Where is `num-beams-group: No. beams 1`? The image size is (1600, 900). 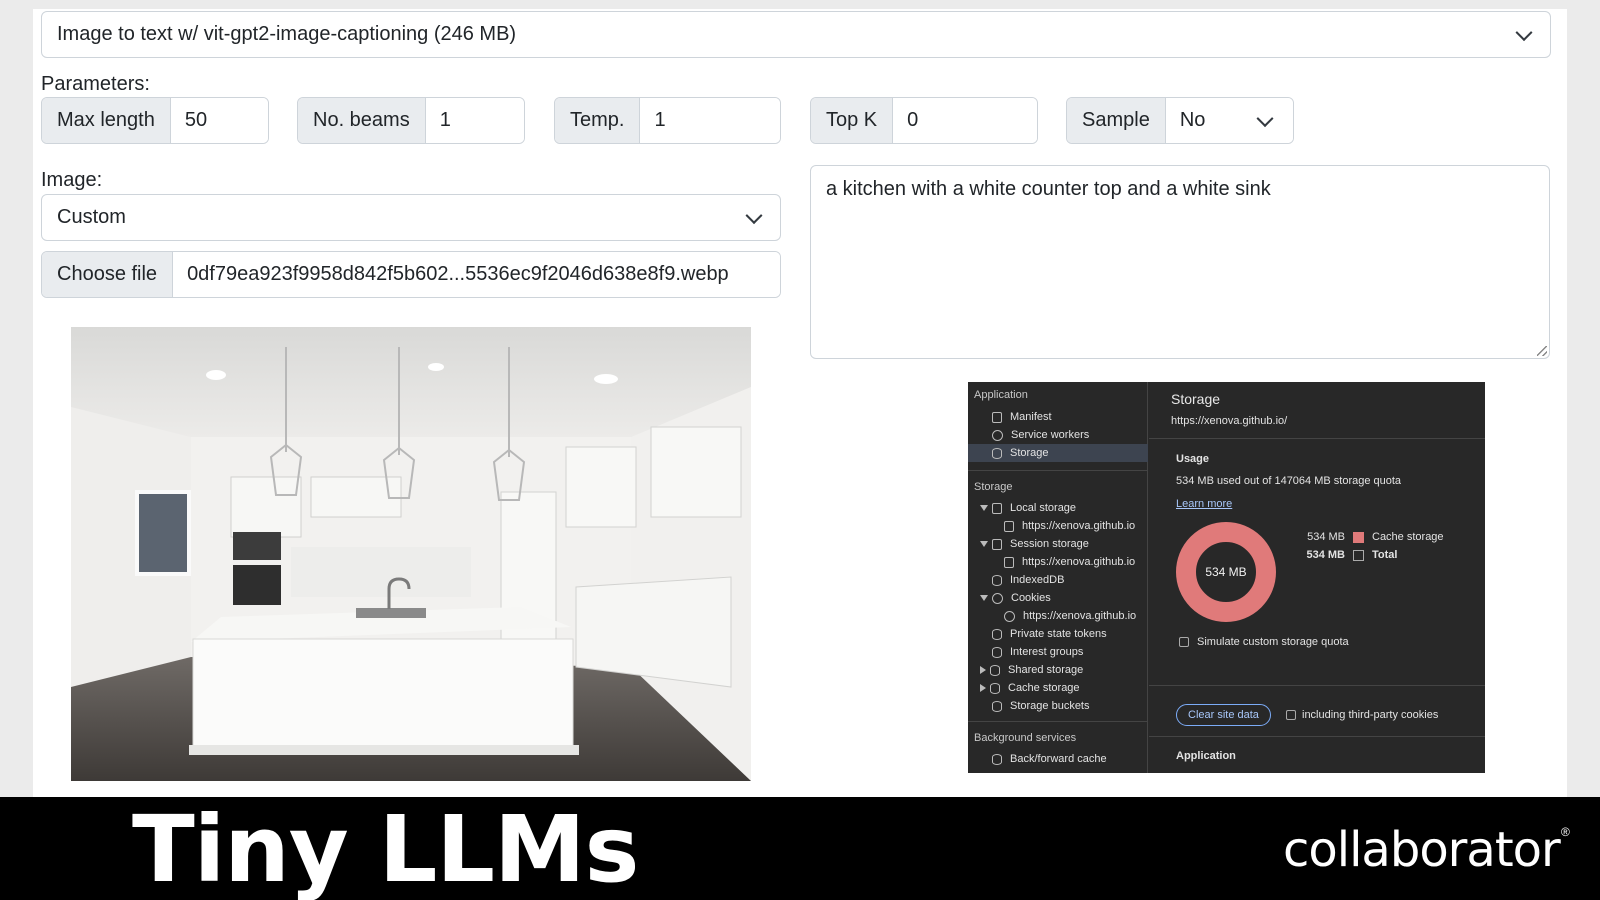
num-beams-group: No. beams 1 is located at coordinates (411, 120).